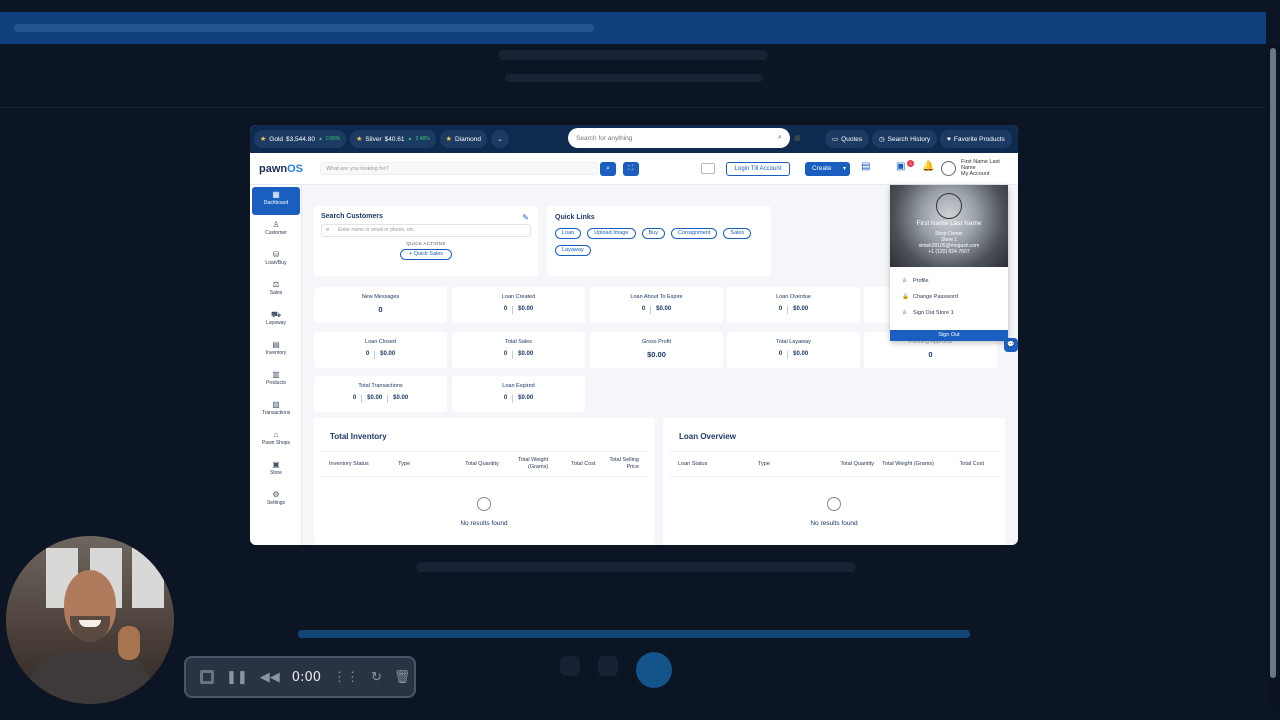  I want to click on stat-total-transactions: Total Transactions 0 $0.00 $0.00, so click(380, 394).